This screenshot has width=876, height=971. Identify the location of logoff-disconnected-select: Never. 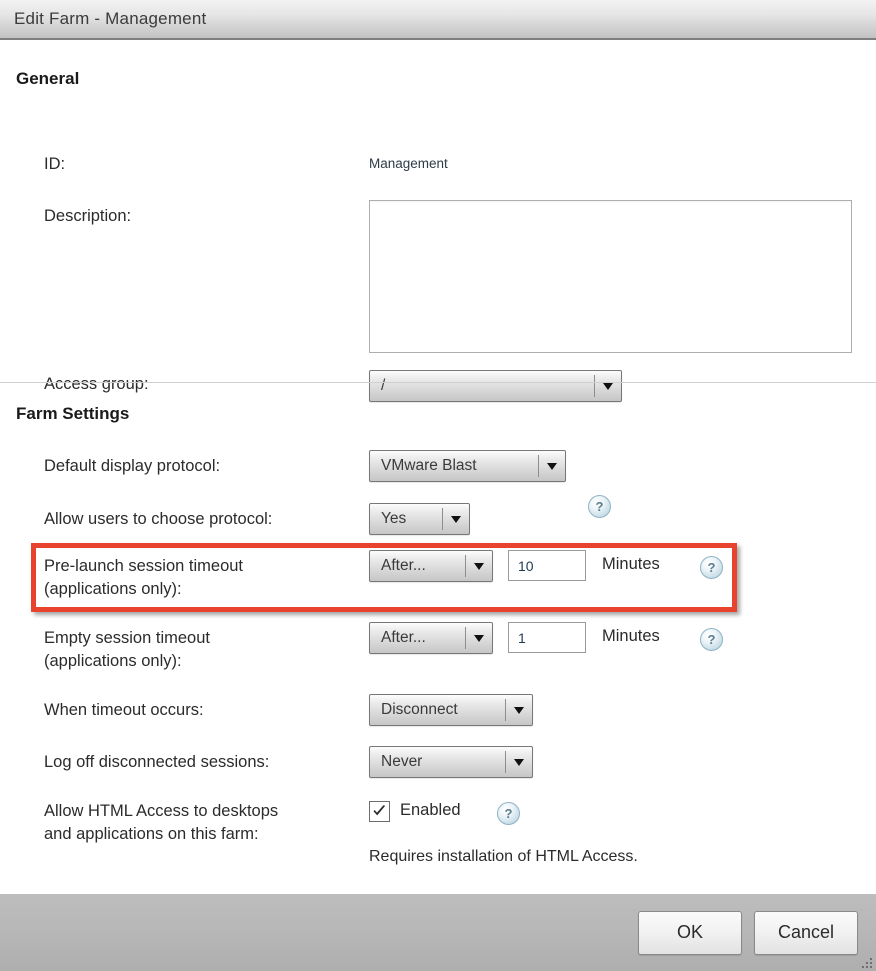
(451, 762).